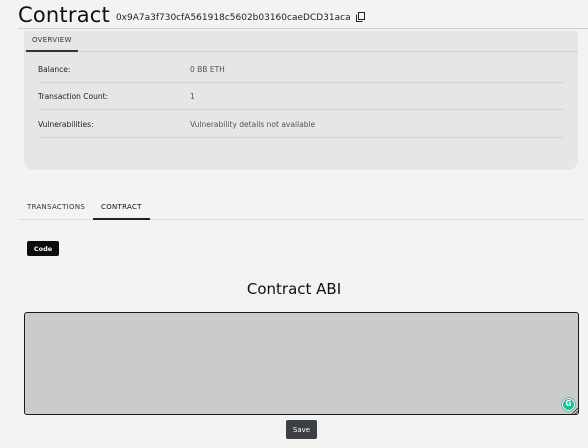 The image size is (588, 448). Describe the element at coordinates (360, 14) in the screenshot. I see `copy-icon` at that location.